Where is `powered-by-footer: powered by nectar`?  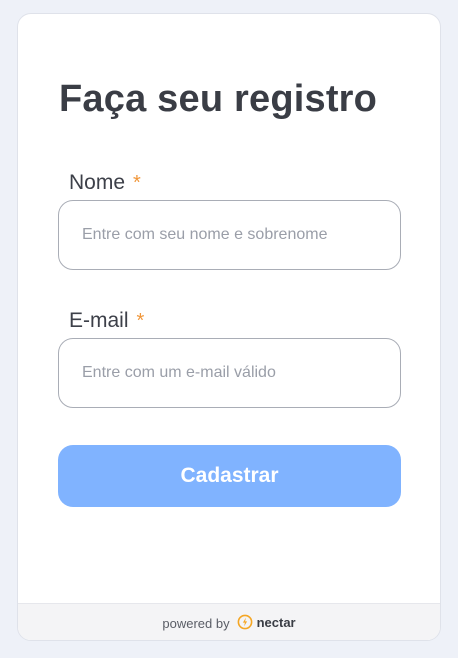
powered-by-footer: powered by nectar is located at coordinates (229, 621).